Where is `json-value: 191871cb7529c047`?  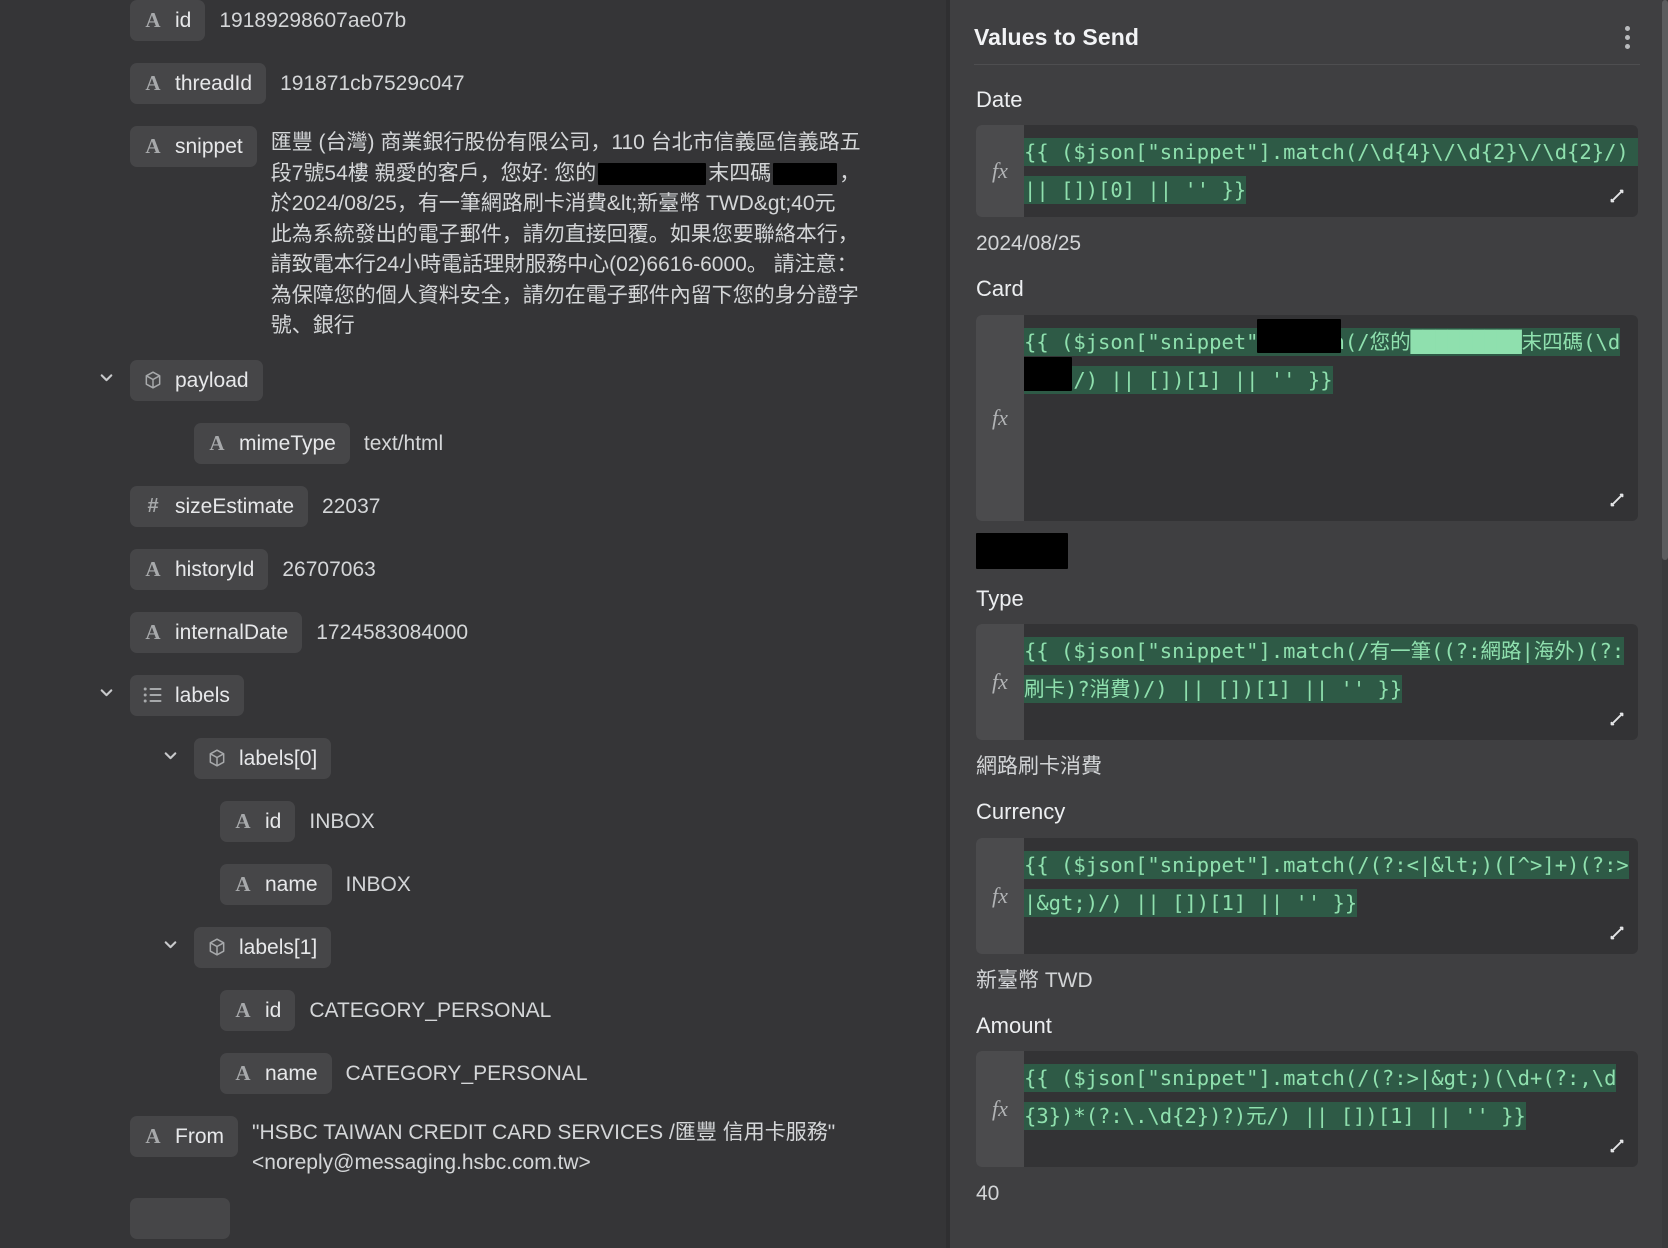
json-value: 191871cb7529c047 is located at coordinates (372, 83).